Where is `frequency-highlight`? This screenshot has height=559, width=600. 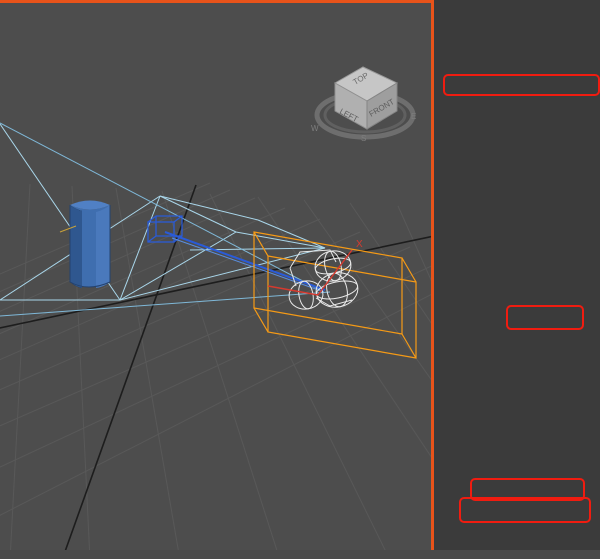 frequency-highlight is located at coordinates (525, 510).